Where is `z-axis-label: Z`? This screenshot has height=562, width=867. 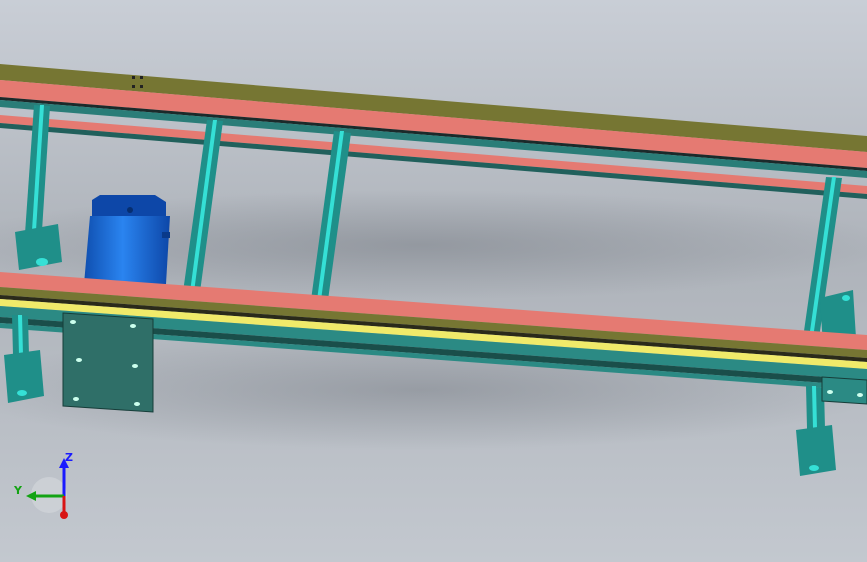
z-axis-label: Z is located at coordinates (69, 457).